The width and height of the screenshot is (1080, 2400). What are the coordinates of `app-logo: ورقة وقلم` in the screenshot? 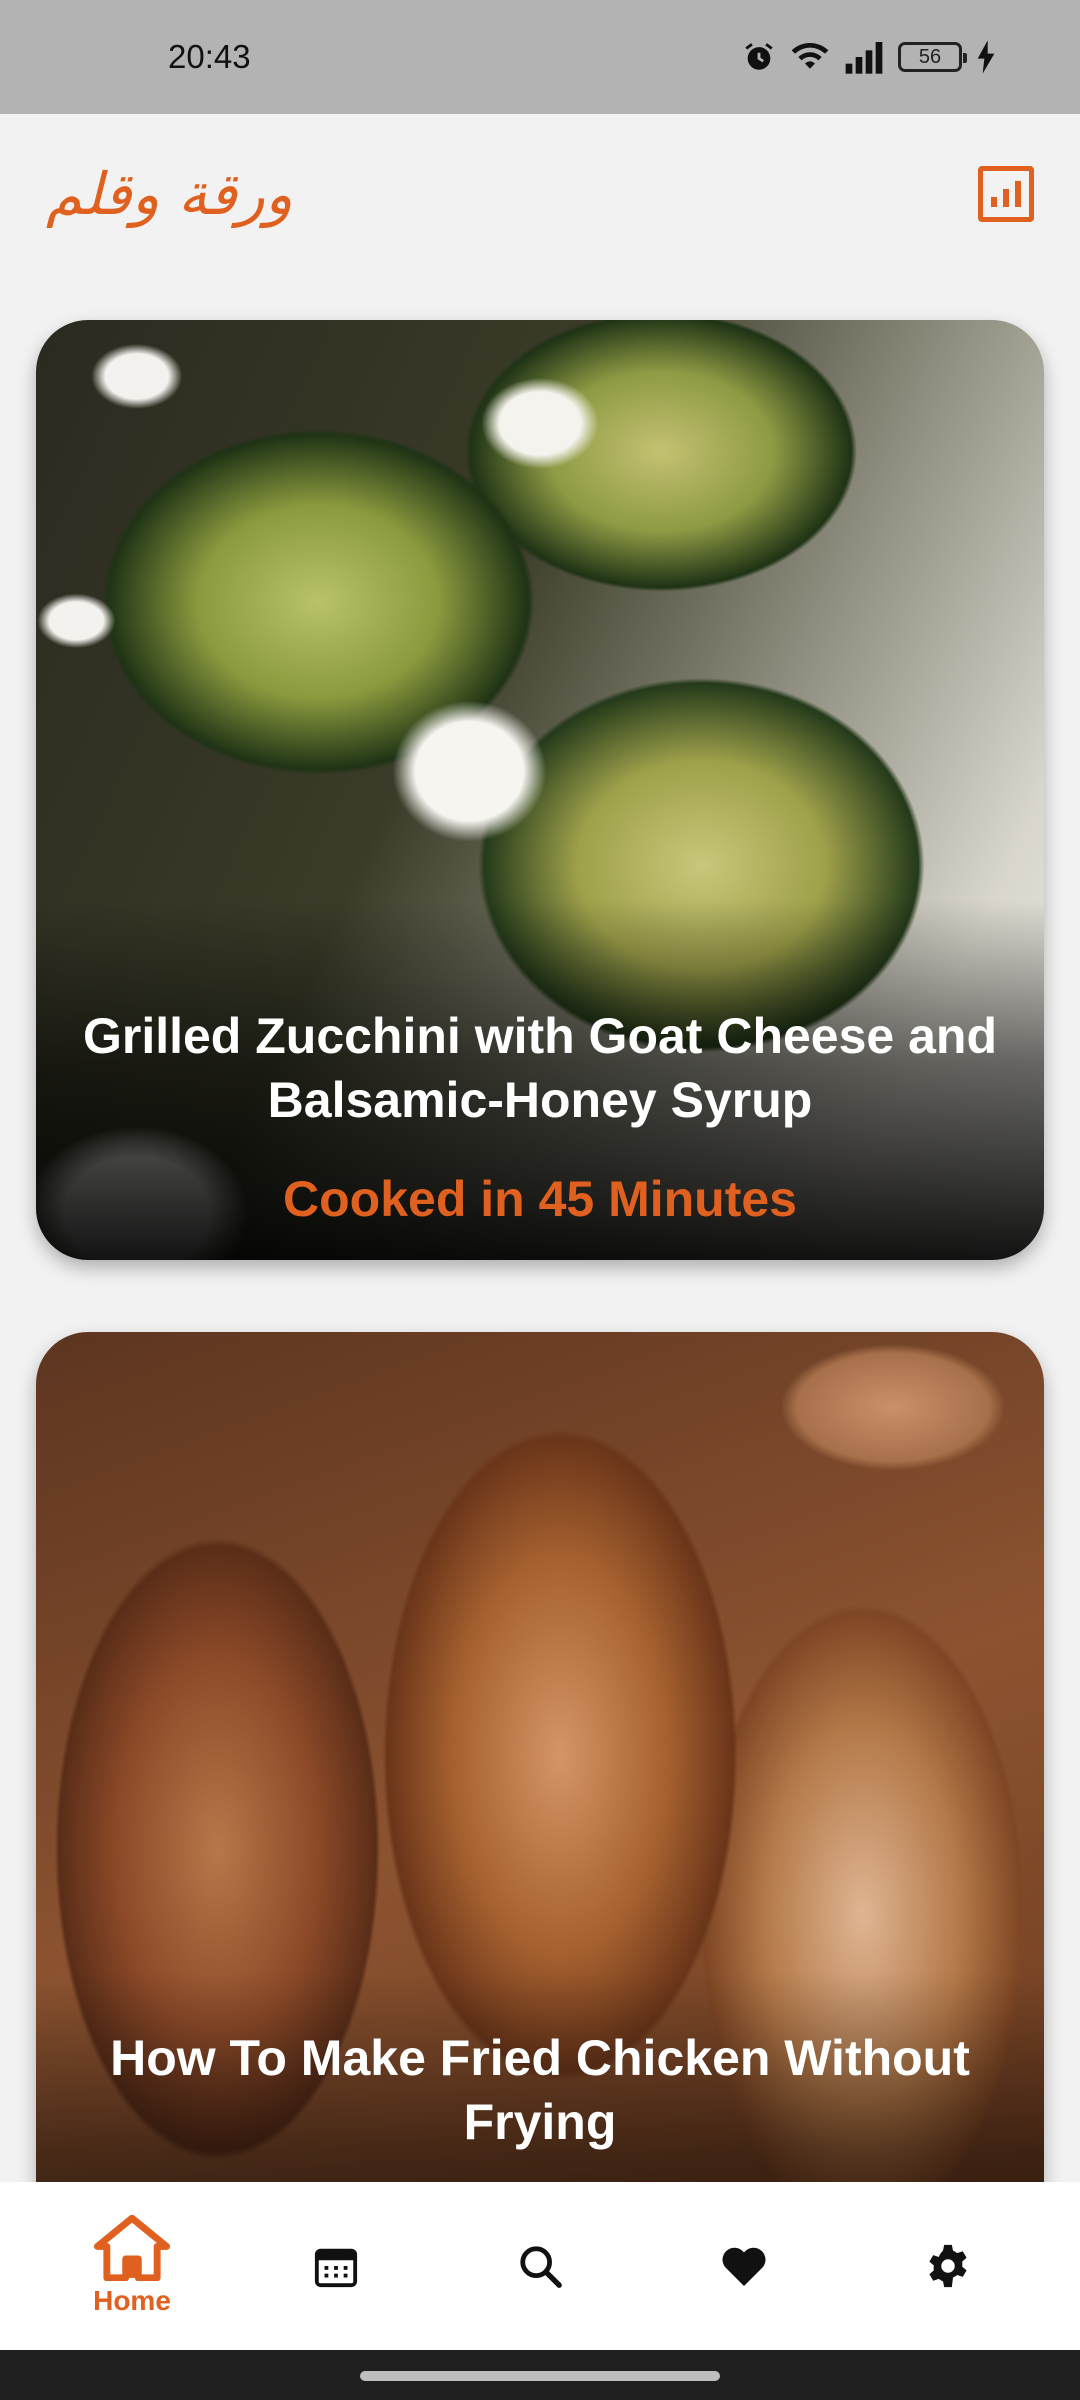 It's located at (169, 194).